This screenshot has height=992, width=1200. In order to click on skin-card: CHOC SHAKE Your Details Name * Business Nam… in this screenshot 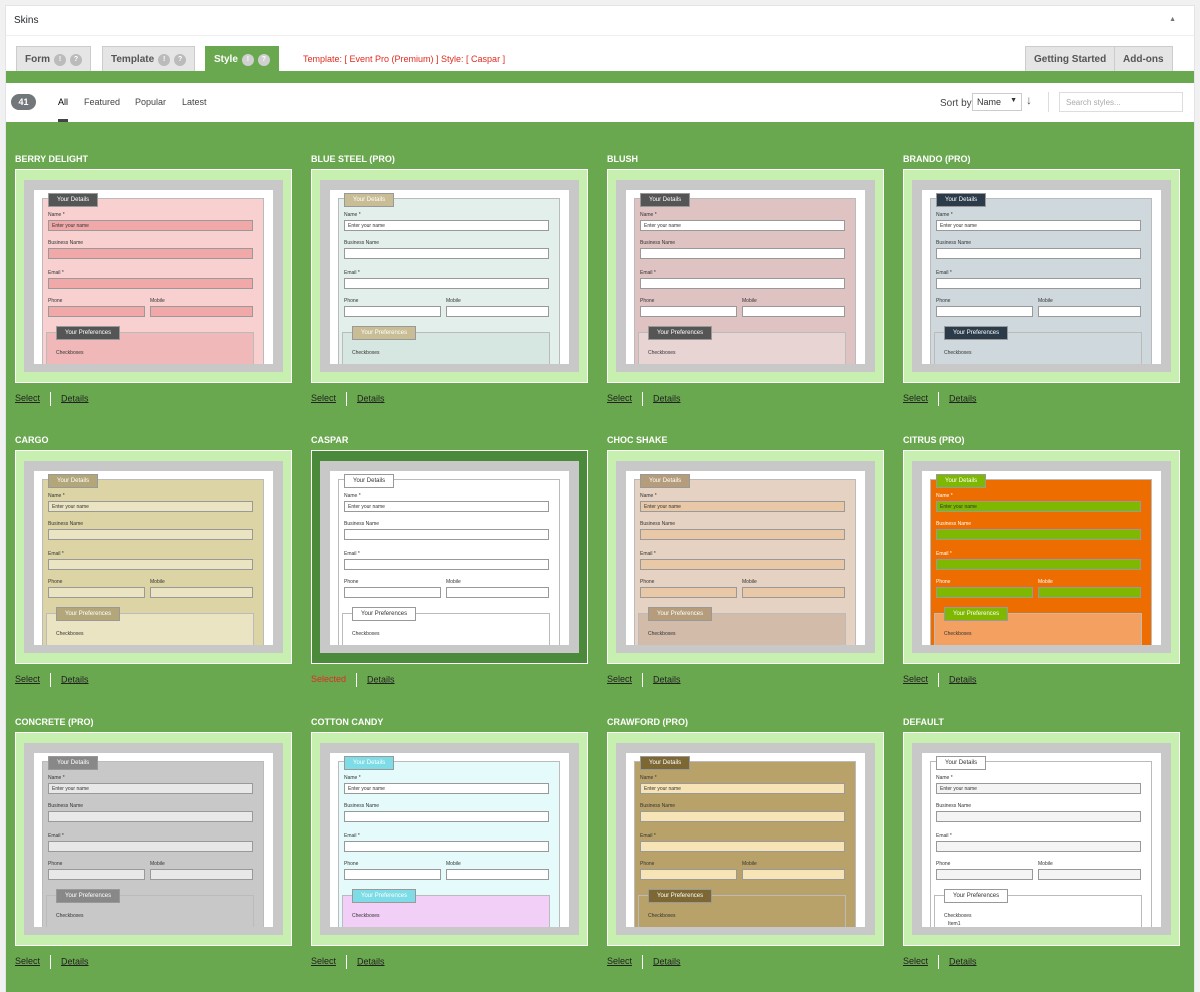, I will do `click(745, 548)`.